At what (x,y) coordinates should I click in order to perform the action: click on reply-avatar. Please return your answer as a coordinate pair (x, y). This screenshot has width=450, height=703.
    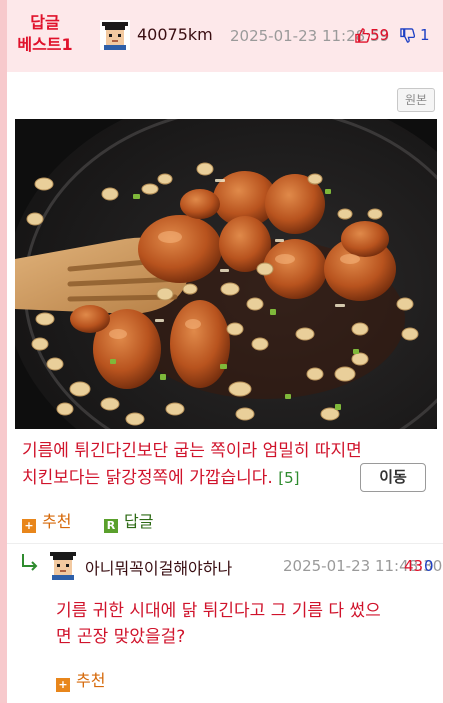
    Looking at the image, I should click on (63, 565).